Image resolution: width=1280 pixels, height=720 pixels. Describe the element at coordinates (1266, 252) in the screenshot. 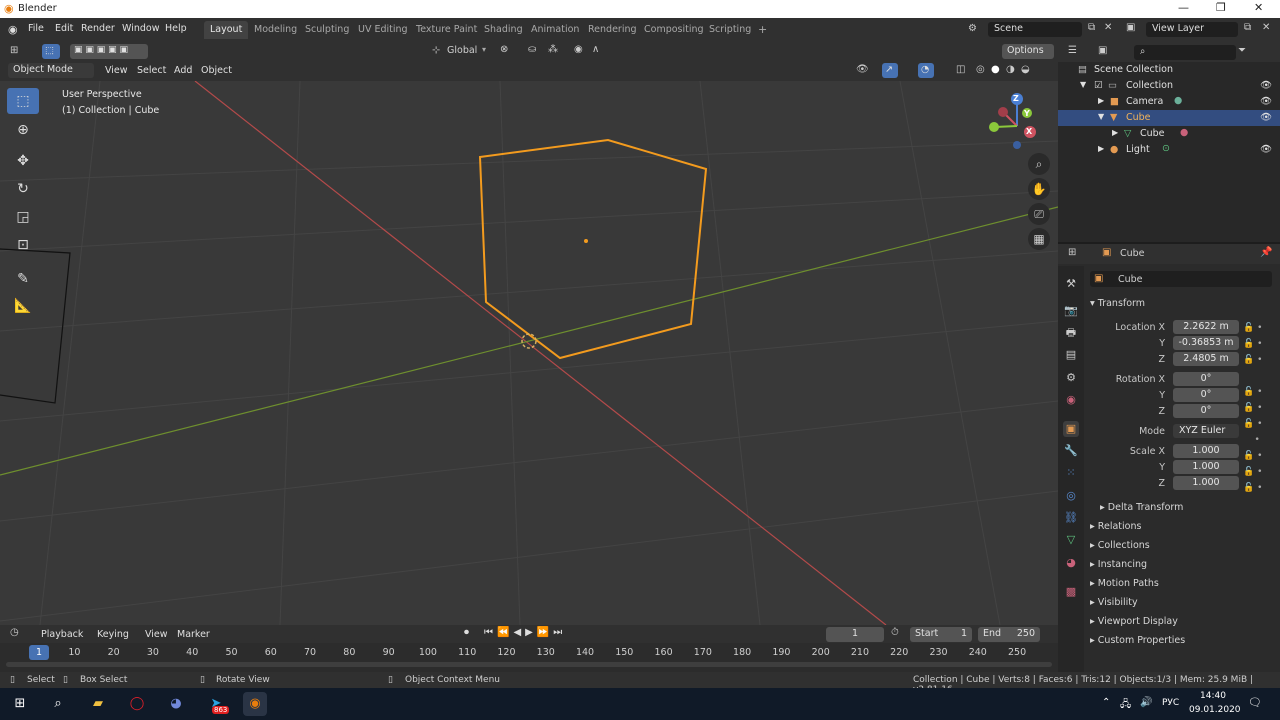

I see `pin-icon: 📌` at that location.